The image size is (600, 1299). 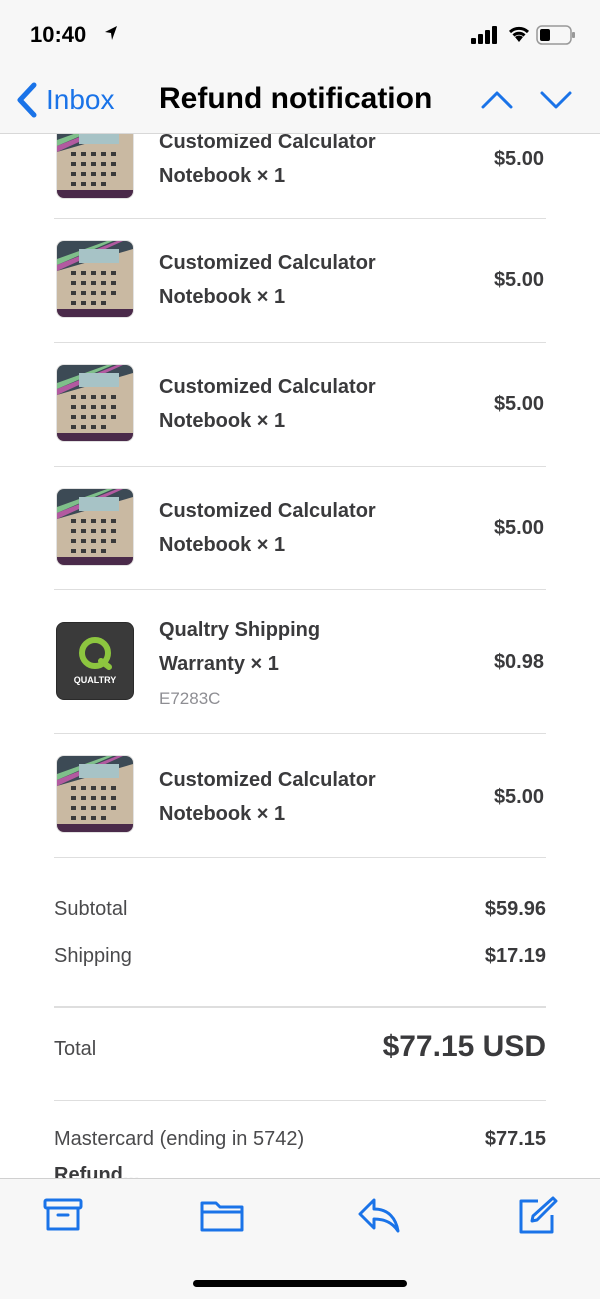 I want to click on shipping-value: $17.19, so click(x=515, y=956).